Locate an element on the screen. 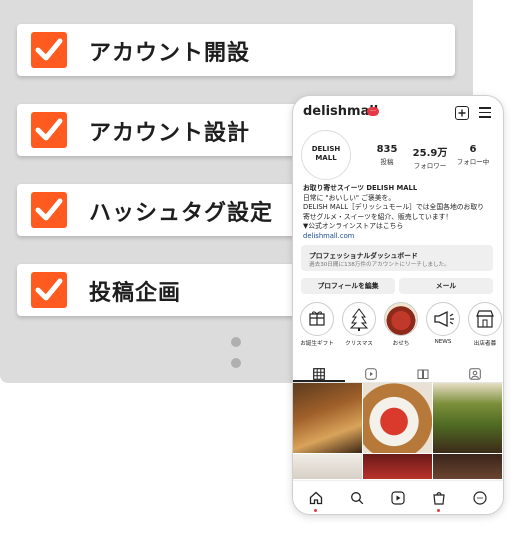  highlight-label: NEWS is located at coordinates (443, 342).